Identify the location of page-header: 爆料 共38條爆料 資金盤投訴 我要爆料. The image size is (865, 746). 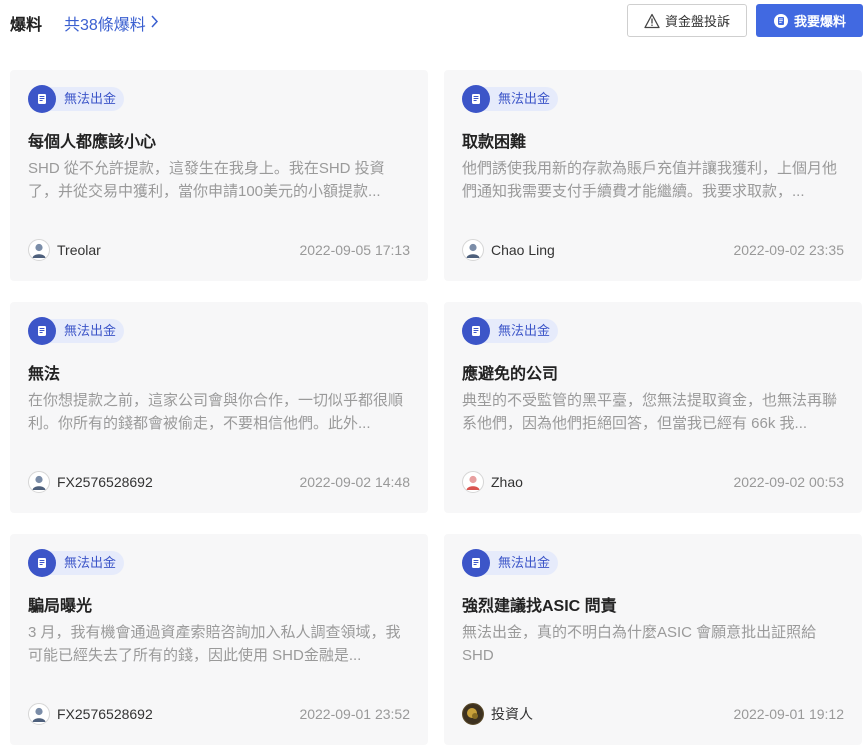
(432, 23).